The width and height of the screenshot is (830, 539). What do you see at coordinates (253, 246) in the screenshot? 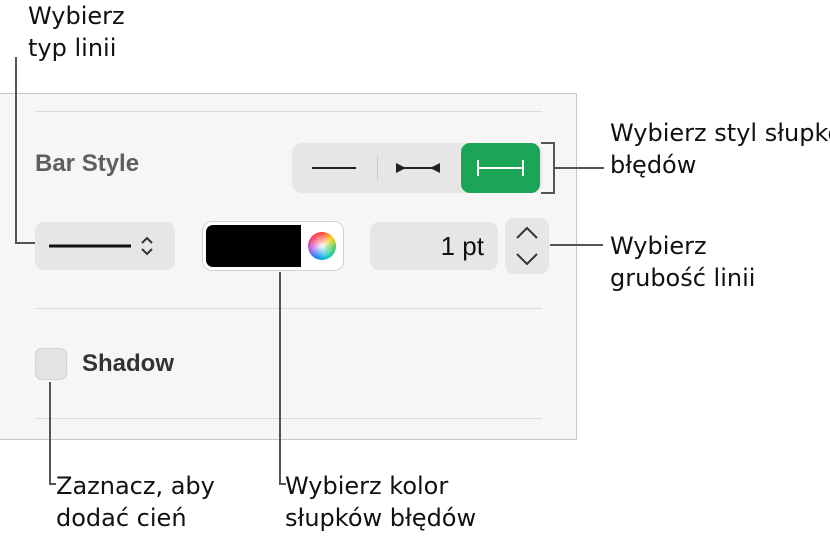
I see `color-swatch` at bounding box center [253, 246].